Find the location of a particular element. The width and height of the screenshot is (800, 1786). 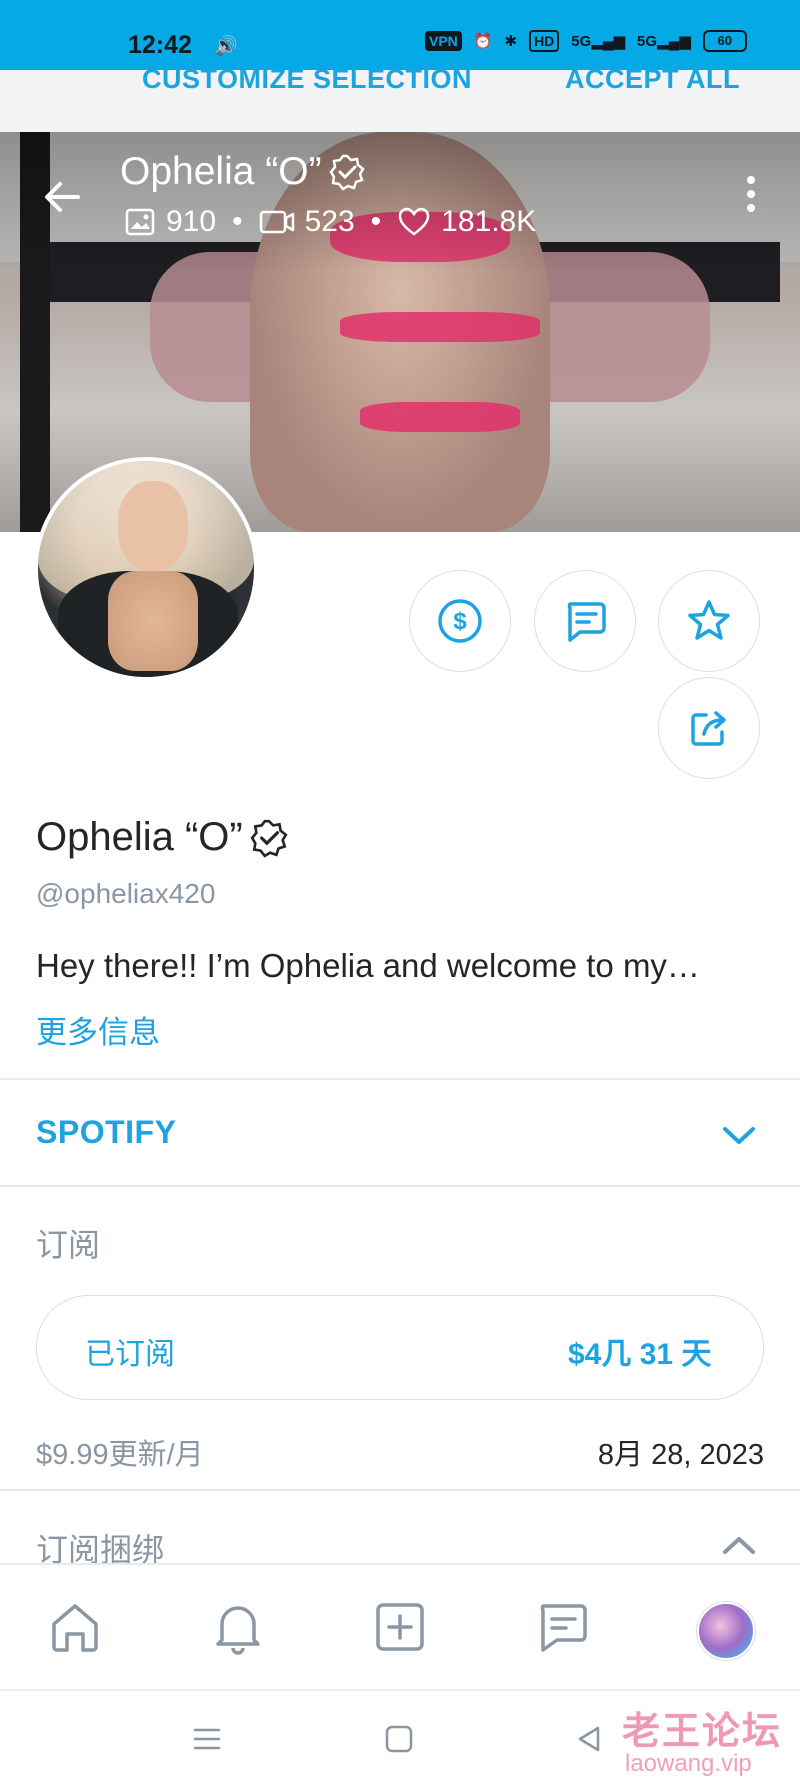

favorite-button is located at coordinates (709, 621).